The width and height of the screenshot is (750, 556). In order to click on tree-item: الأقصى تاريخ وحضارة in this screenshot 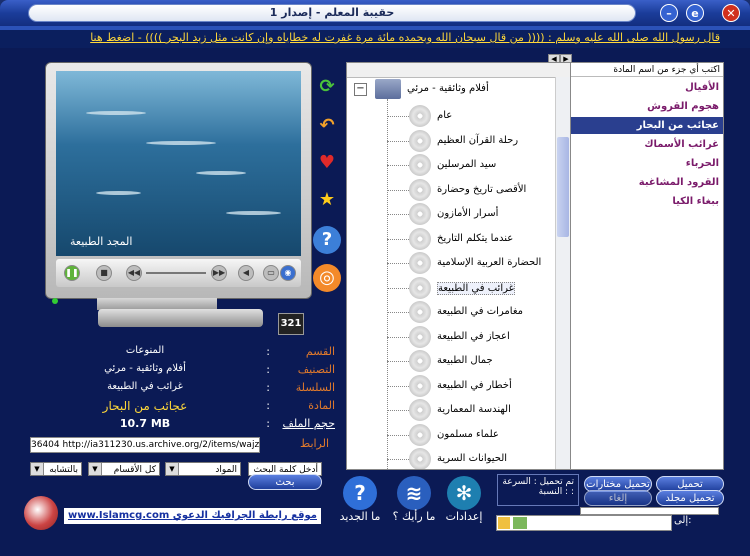, I will do `click(472, 190)`.